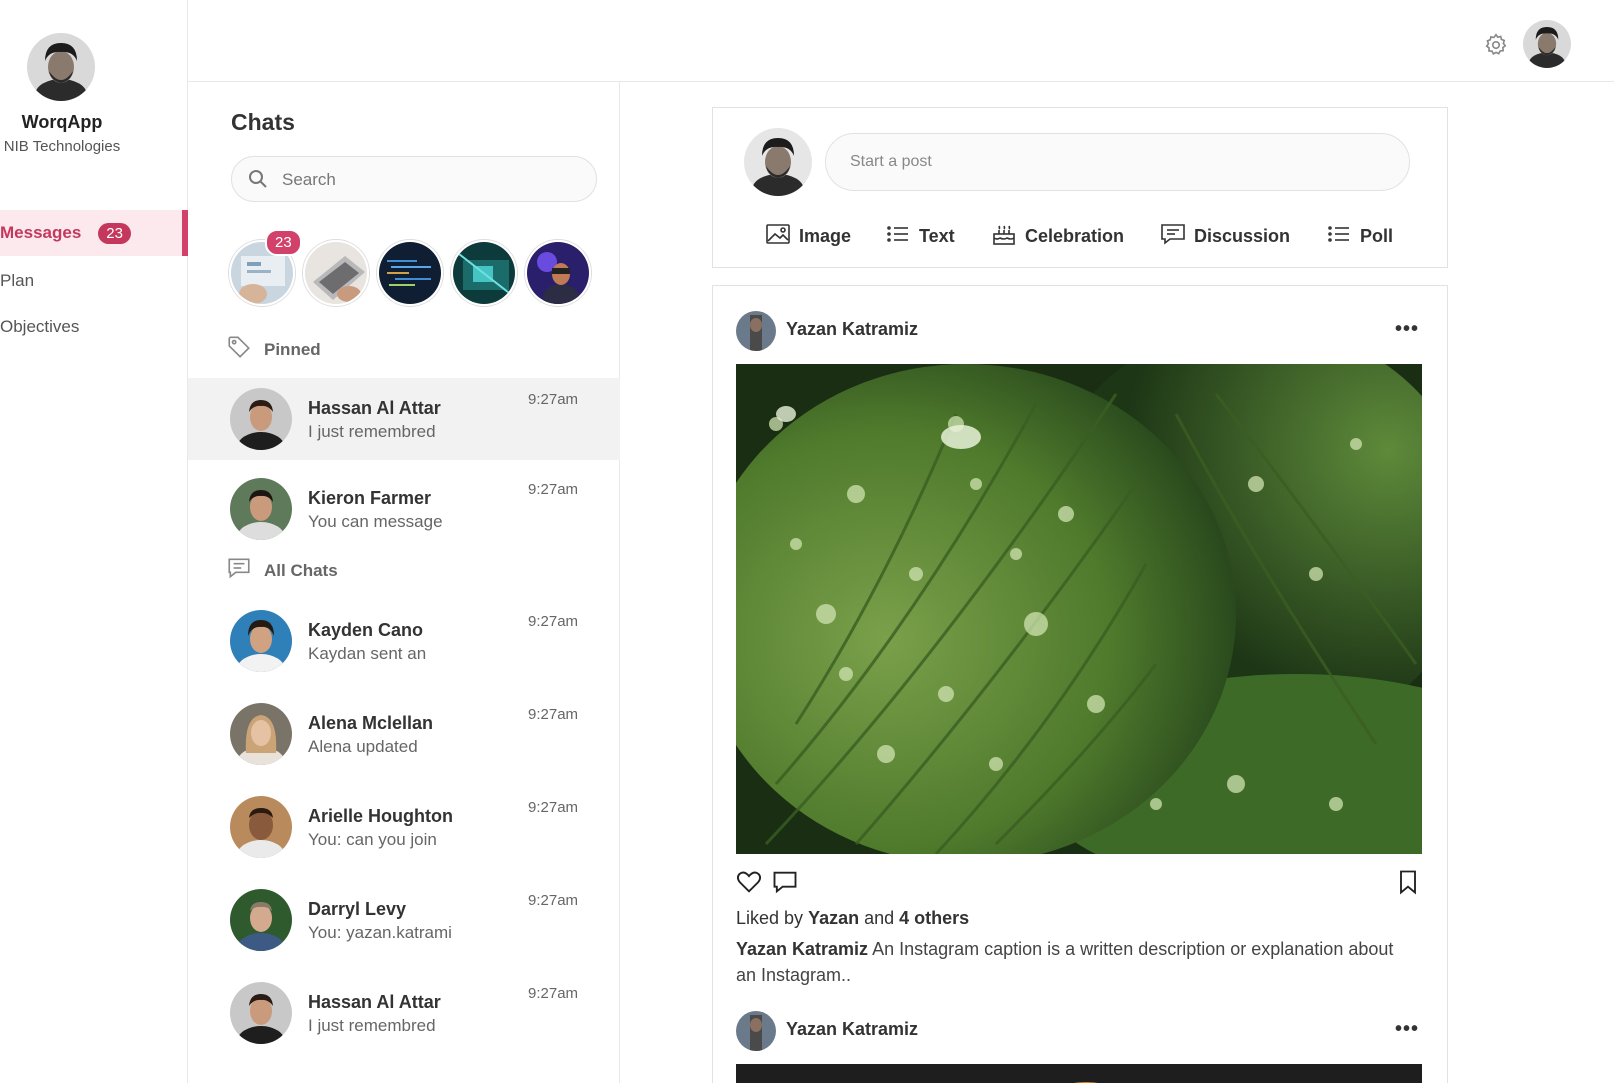 The image size is (1614, 1083). Describe the element at coordinates (404, 641) in the screenshot. I see `chat-row: Kayden Cano Kaydan sent an 9:27am` at that location.